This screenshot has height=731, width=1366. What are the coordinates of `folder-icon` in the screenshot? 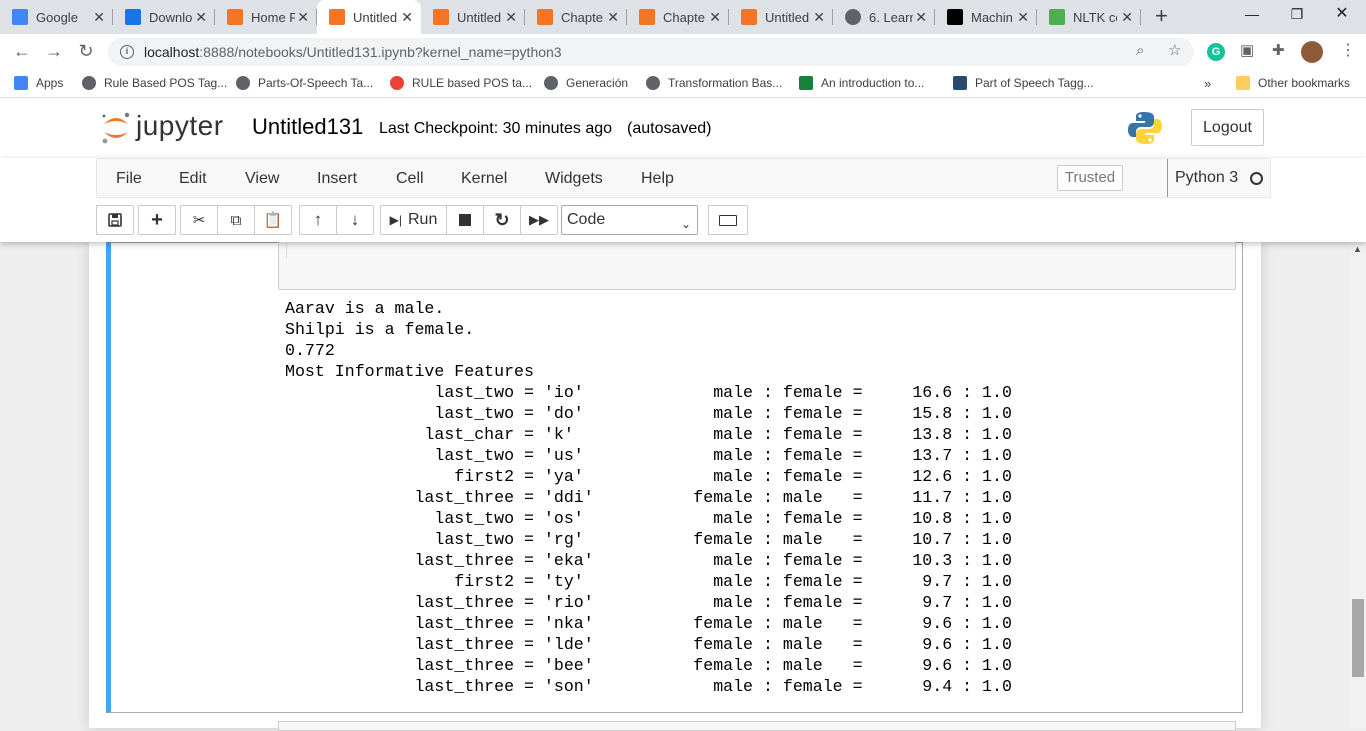 It's located at (1243, 83).